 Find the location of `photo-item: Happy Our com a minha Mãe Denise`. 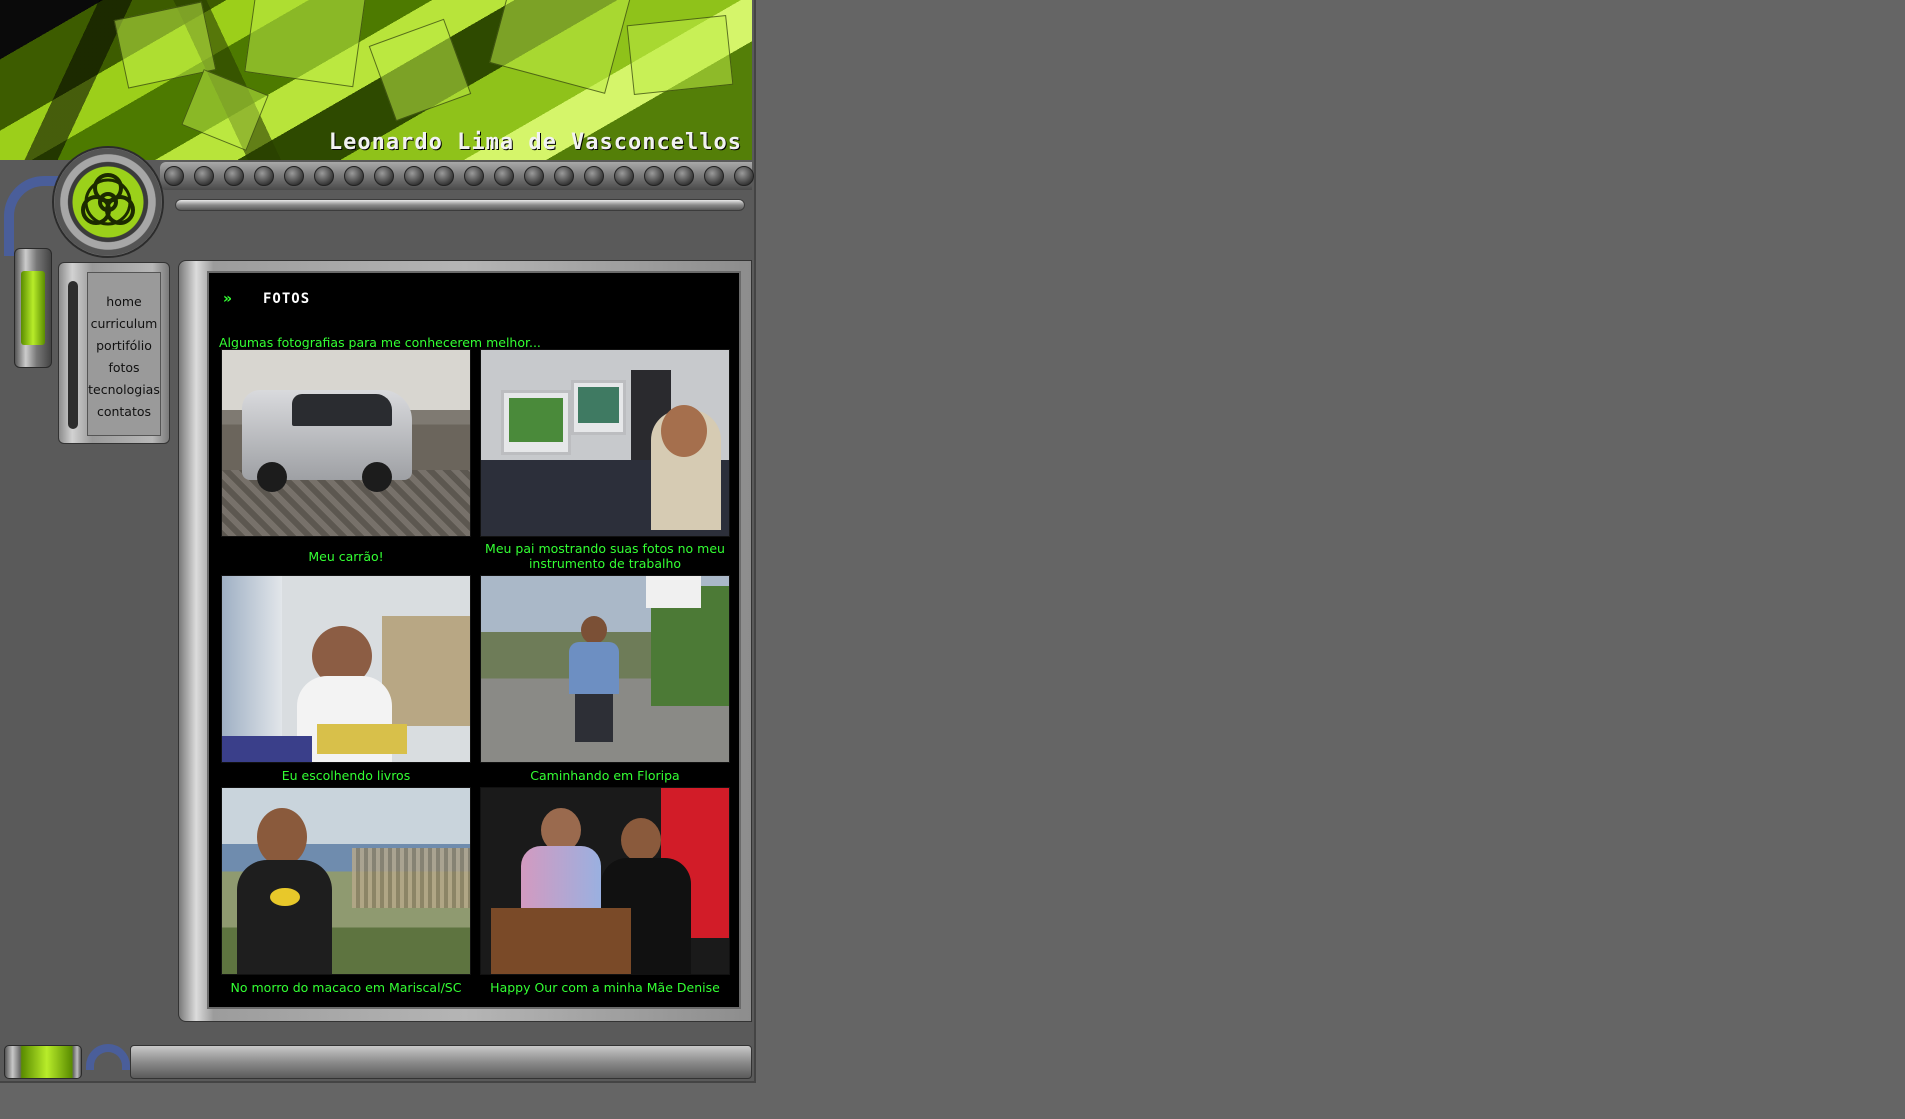

photo-item: Happy Our com a minha Mãe Denise is located at coordinates (605, 893).